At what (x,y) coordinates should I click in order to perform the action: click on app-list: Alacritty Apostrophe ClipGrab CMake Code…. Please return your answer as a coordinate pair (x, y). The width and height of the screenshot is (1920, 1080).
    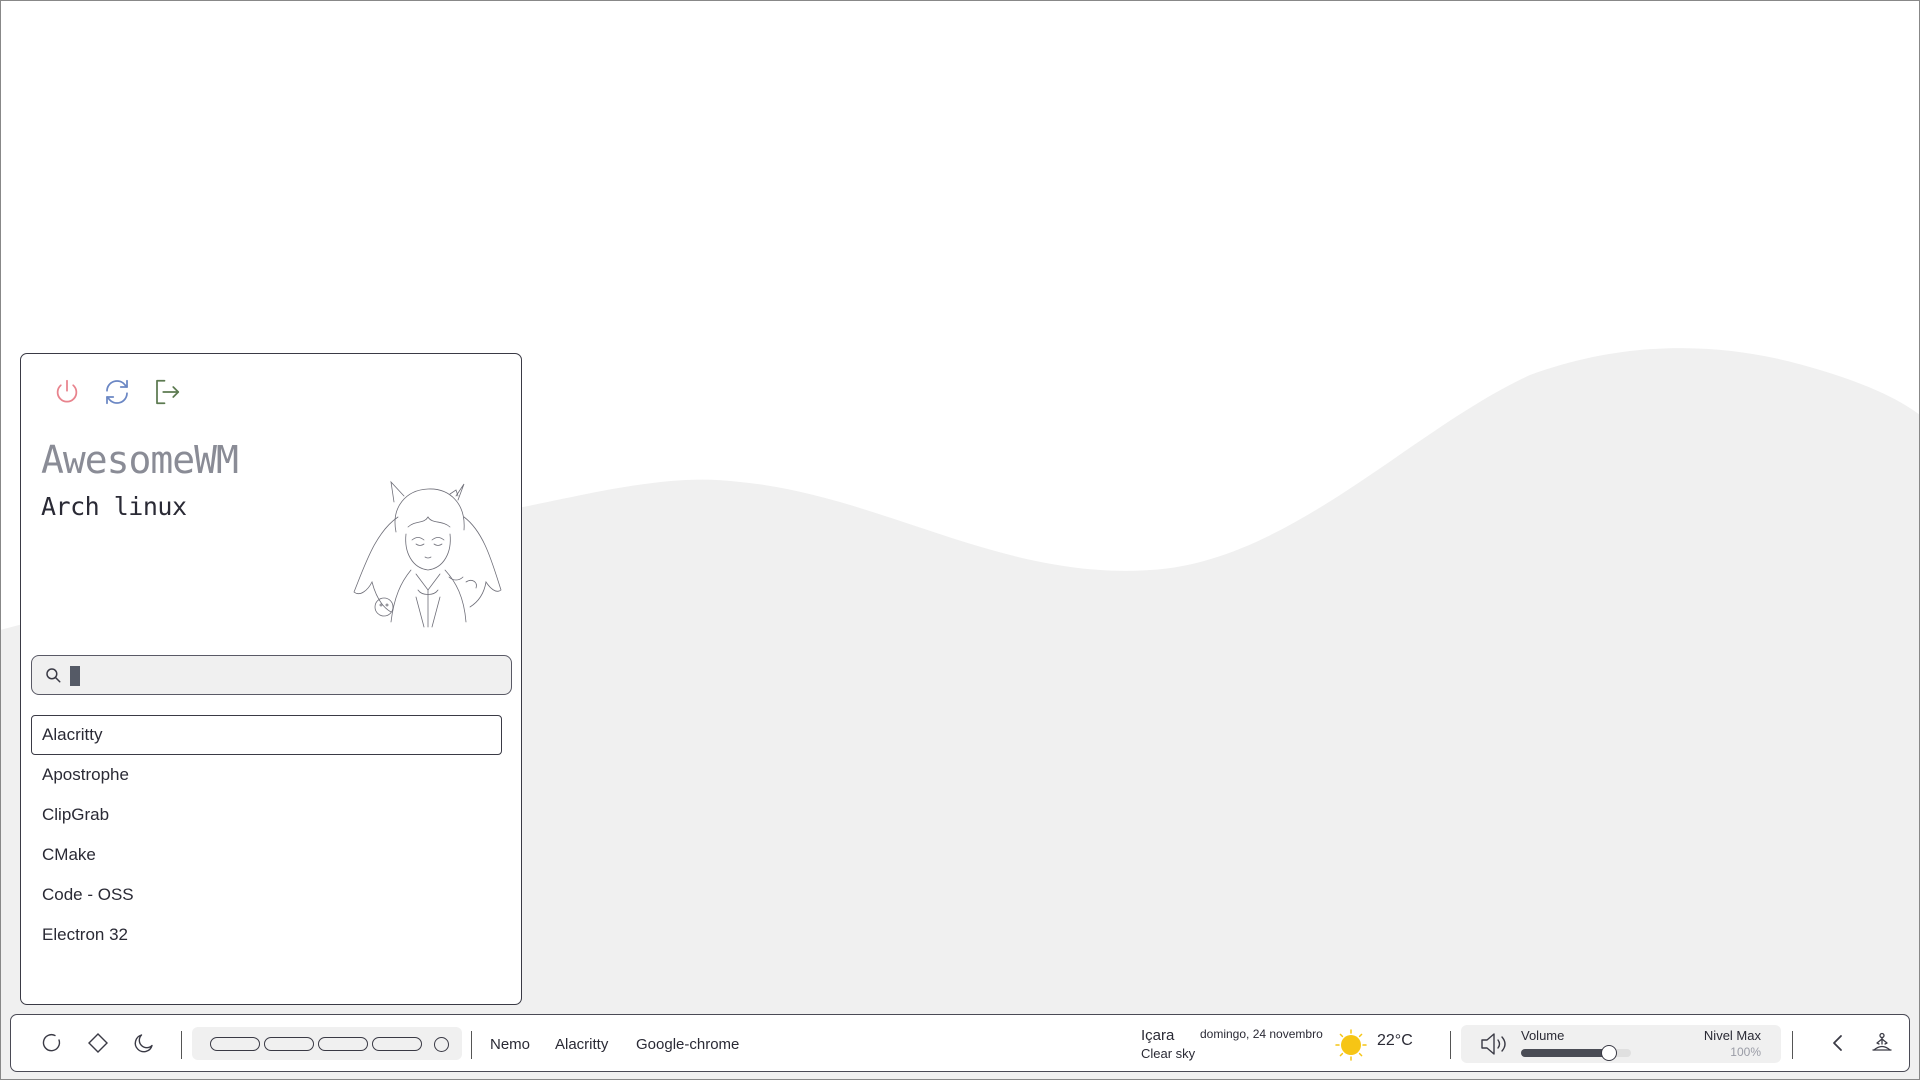
    Looking at the image, I should click on (266, 835).